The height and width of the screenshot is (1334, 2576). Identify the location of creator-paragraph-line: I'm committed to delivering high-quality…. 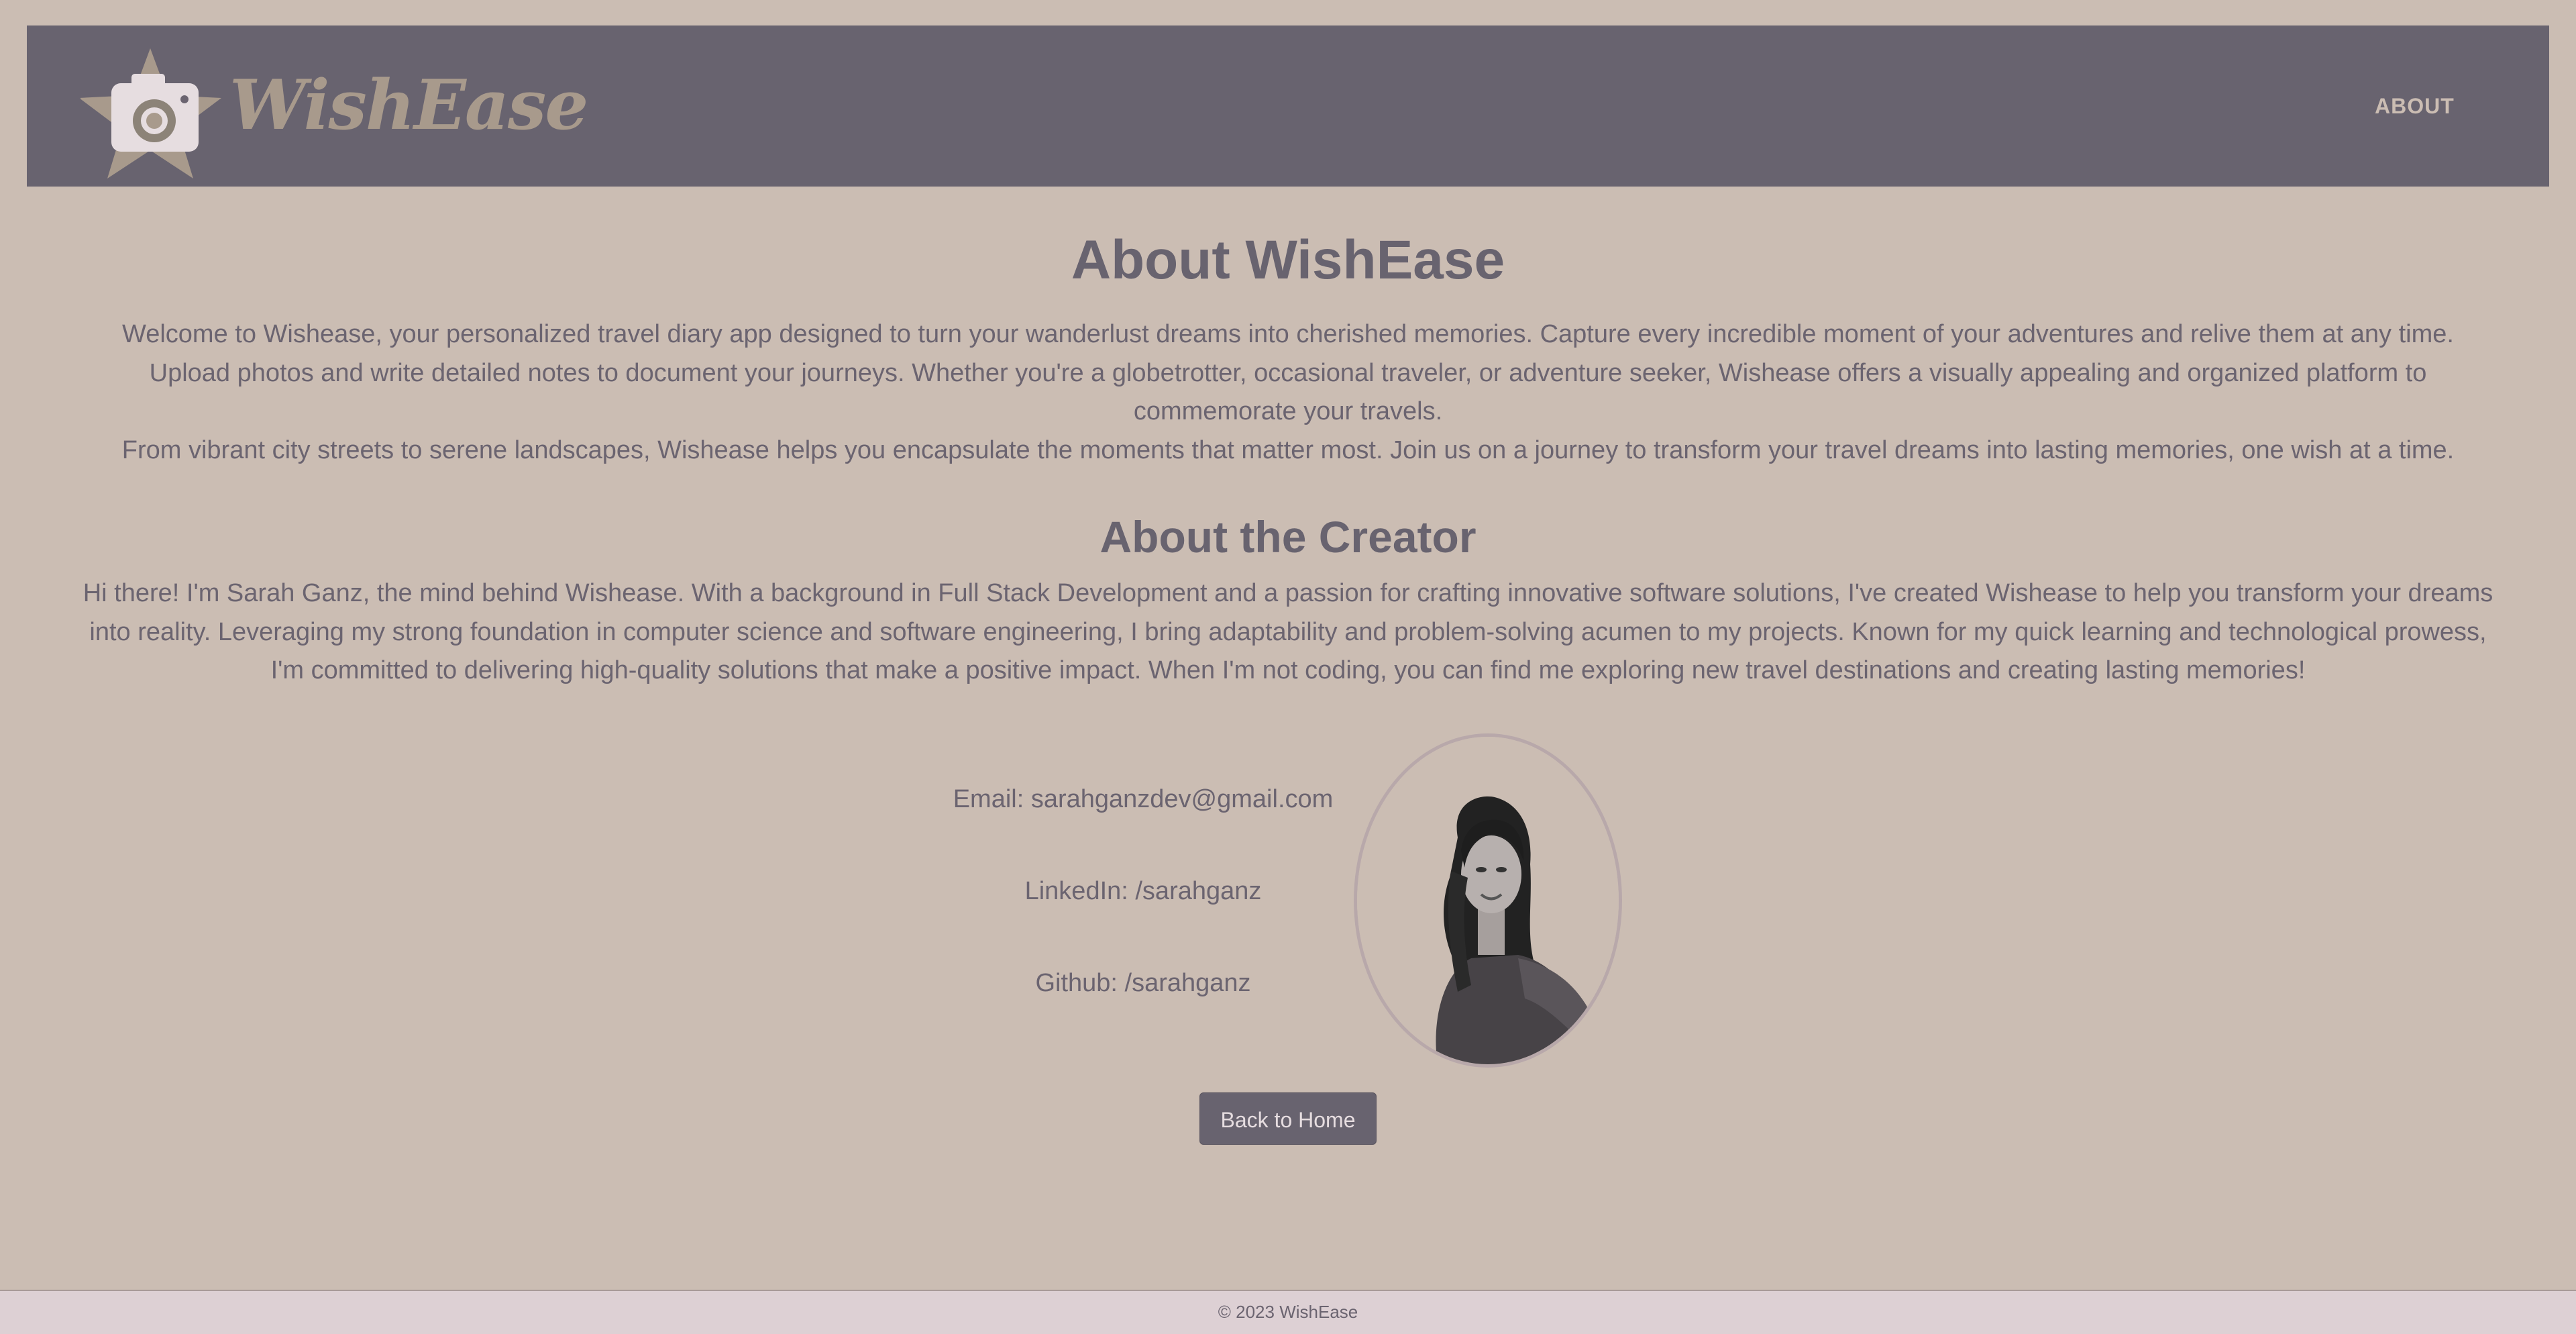
(1288, 670).